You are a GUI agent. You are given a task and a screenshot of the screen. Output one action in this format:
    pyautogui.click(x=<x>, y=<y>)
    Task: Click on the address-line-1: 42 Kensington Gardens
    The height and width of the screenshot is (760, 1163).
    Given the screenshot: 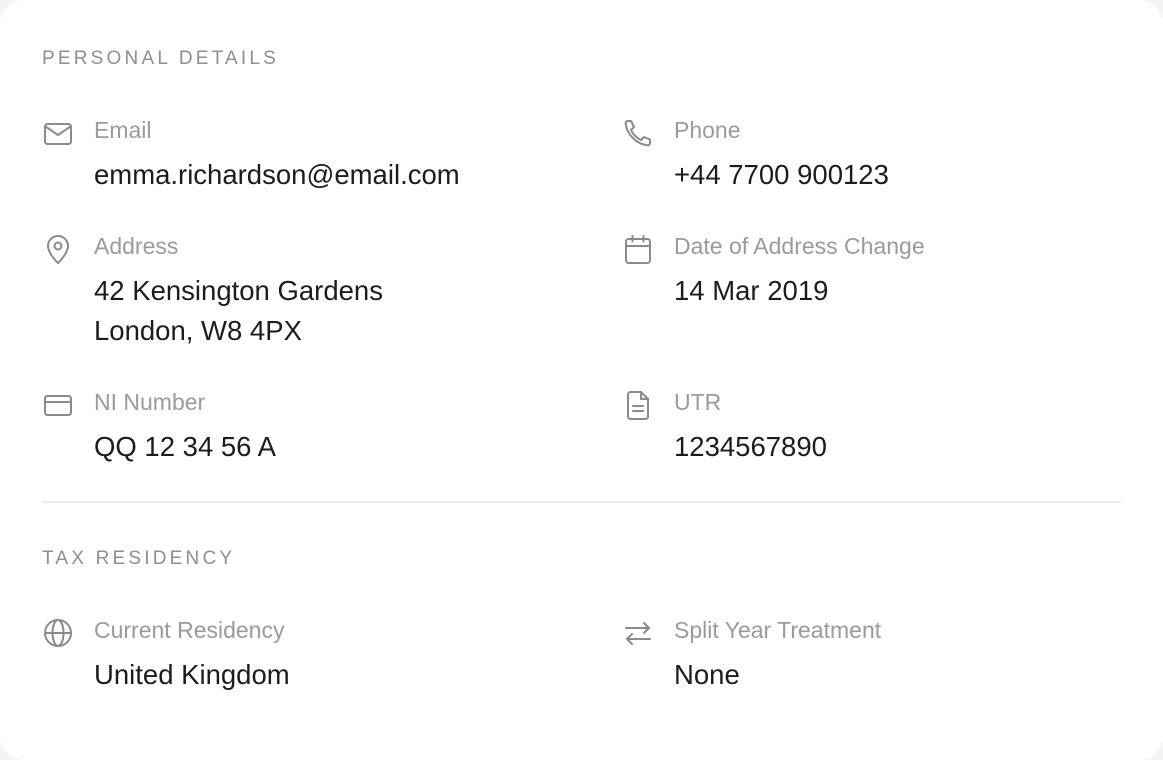 What is the action you would take?
    pyautogui.click(x=238, y=290)
    